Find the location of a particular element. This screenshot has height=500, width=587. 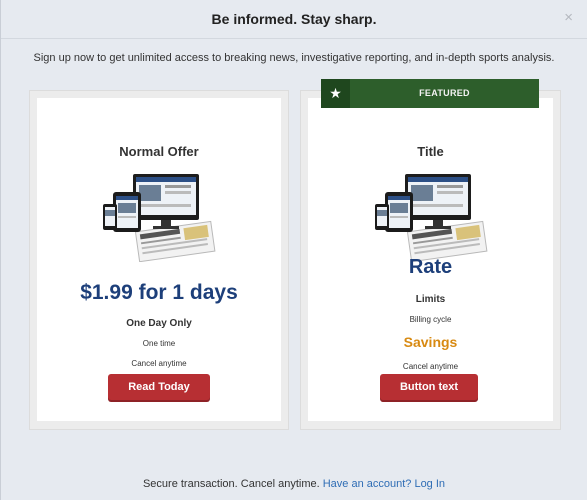

modal-title: Be informed. Stay sharp. is located at coordinates (294, 19).